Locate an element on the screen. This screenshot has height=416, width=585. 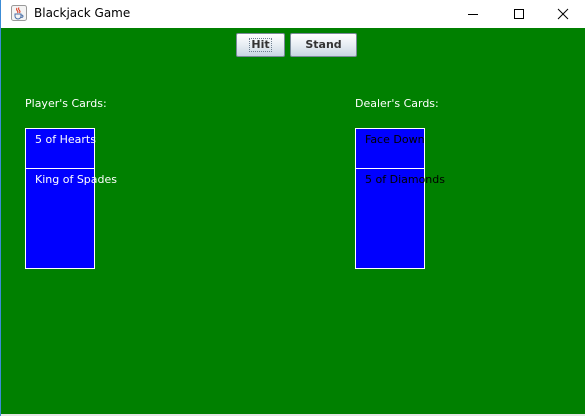
dealer-cards-label: Dealer's Cards: is located at coordinates (397, 103).